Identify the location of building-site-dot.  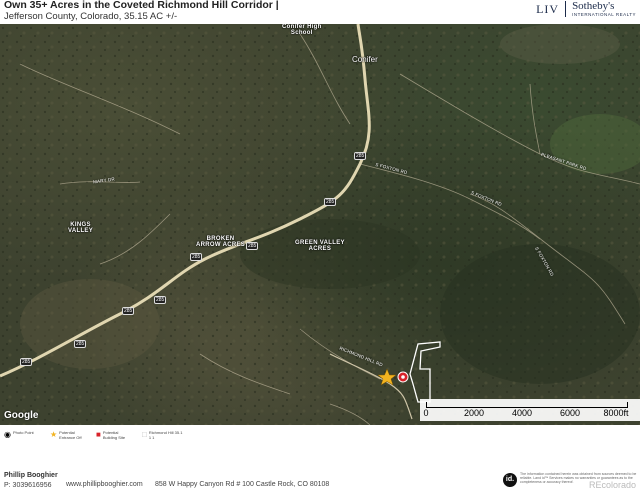
(403, 377).